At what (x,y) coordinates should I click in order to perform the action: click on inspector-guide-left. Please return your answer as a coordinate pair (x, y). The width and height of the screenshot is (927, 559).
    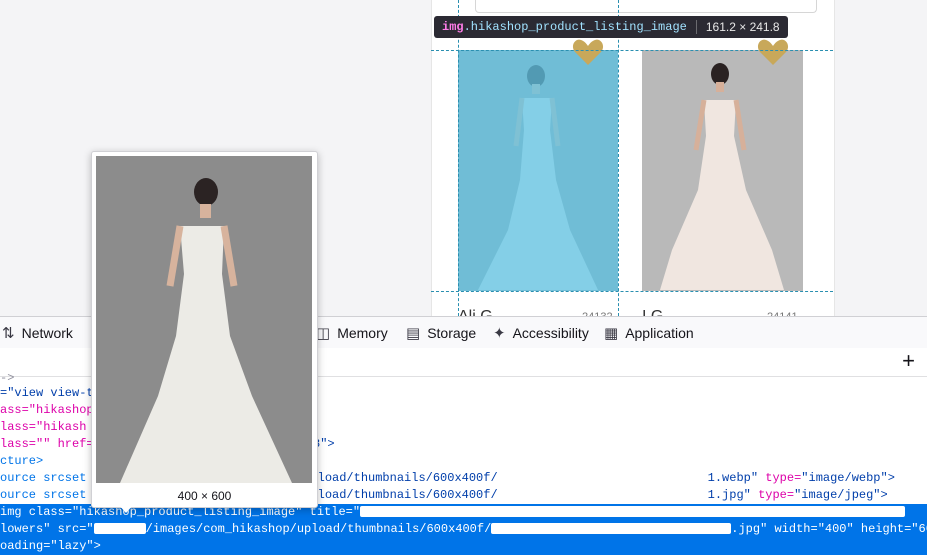
    Looking at the image, I should click on (458, 158).